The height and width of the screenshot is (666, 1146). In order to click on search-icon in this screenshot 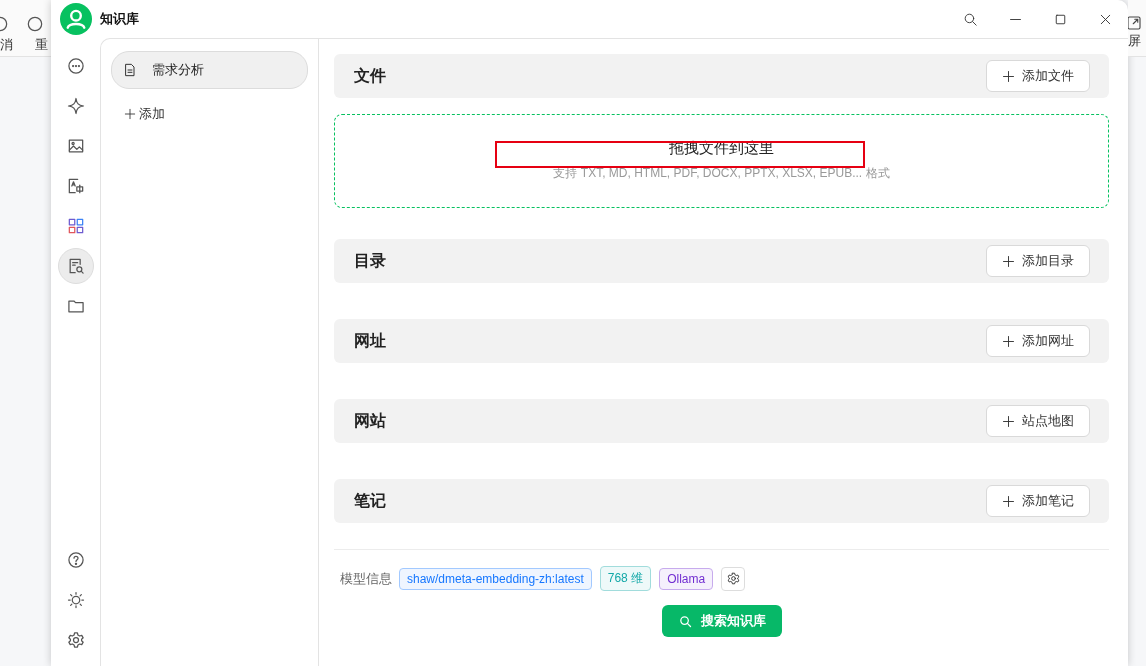, I will do `click(685, 621)`.